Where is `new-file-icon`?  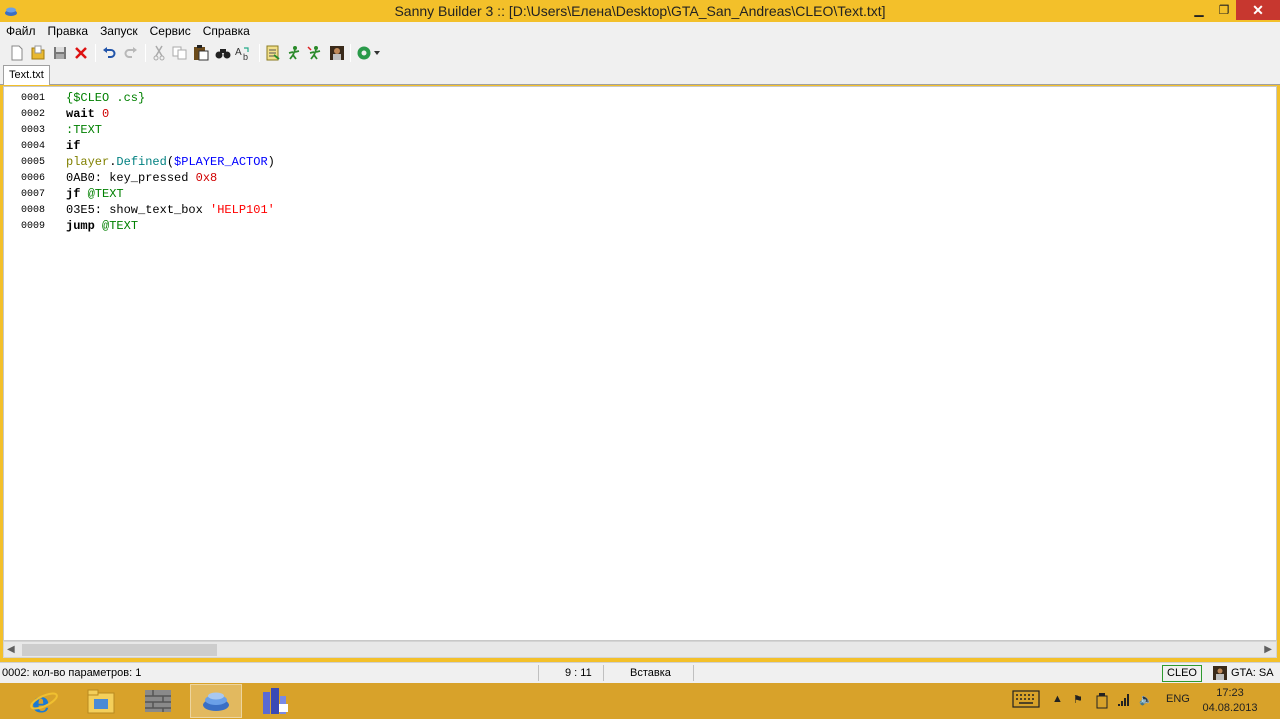
new-file-icon is located at coordinates (17, 53).